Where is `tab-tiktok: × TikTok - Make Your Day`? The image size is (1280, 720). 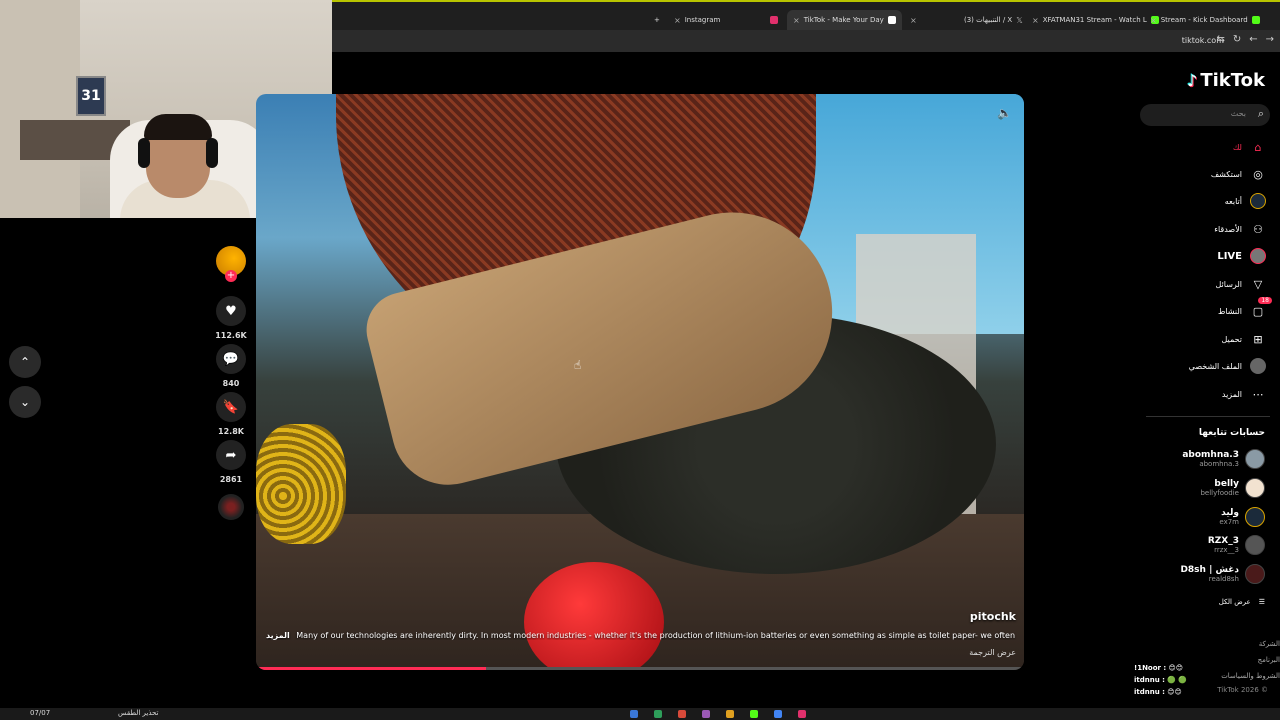 tab-tiktok: × TikTok - Make Your Day is located at coordinates (844, 20).